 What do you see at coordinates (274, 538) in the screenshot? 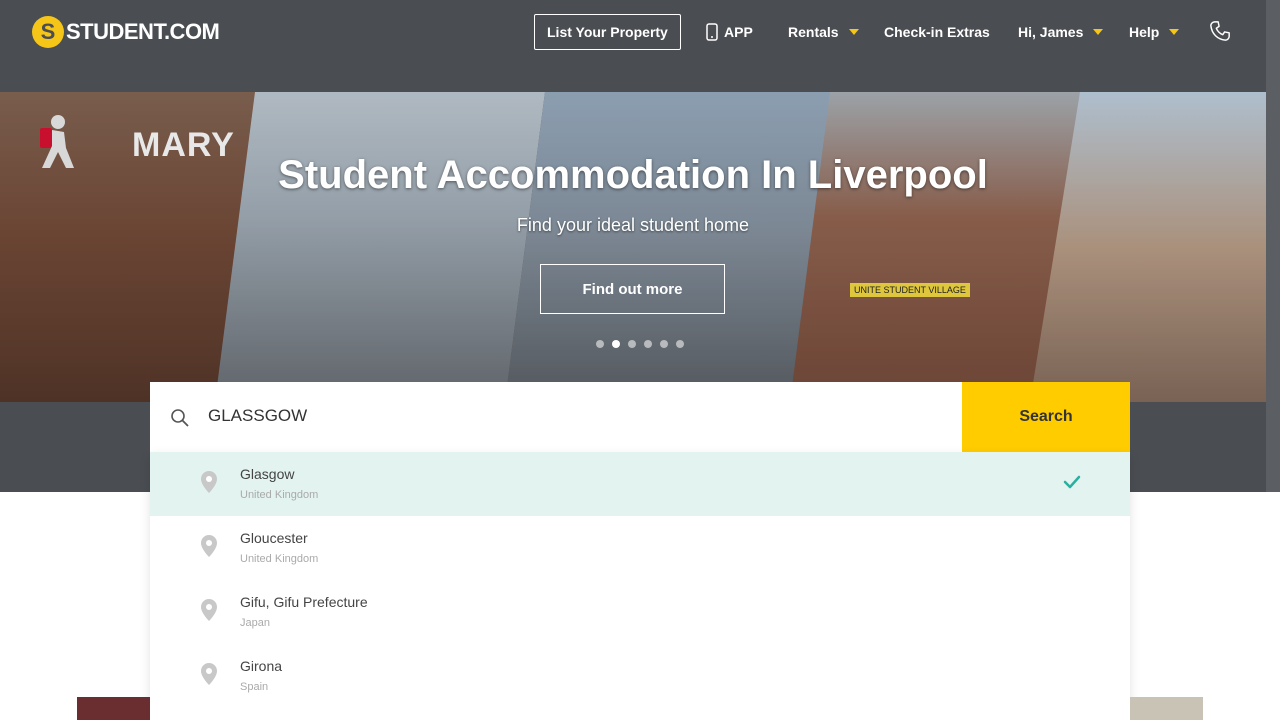
I see `suggestion-name: Gloucester` at bounding box center [274, 538].